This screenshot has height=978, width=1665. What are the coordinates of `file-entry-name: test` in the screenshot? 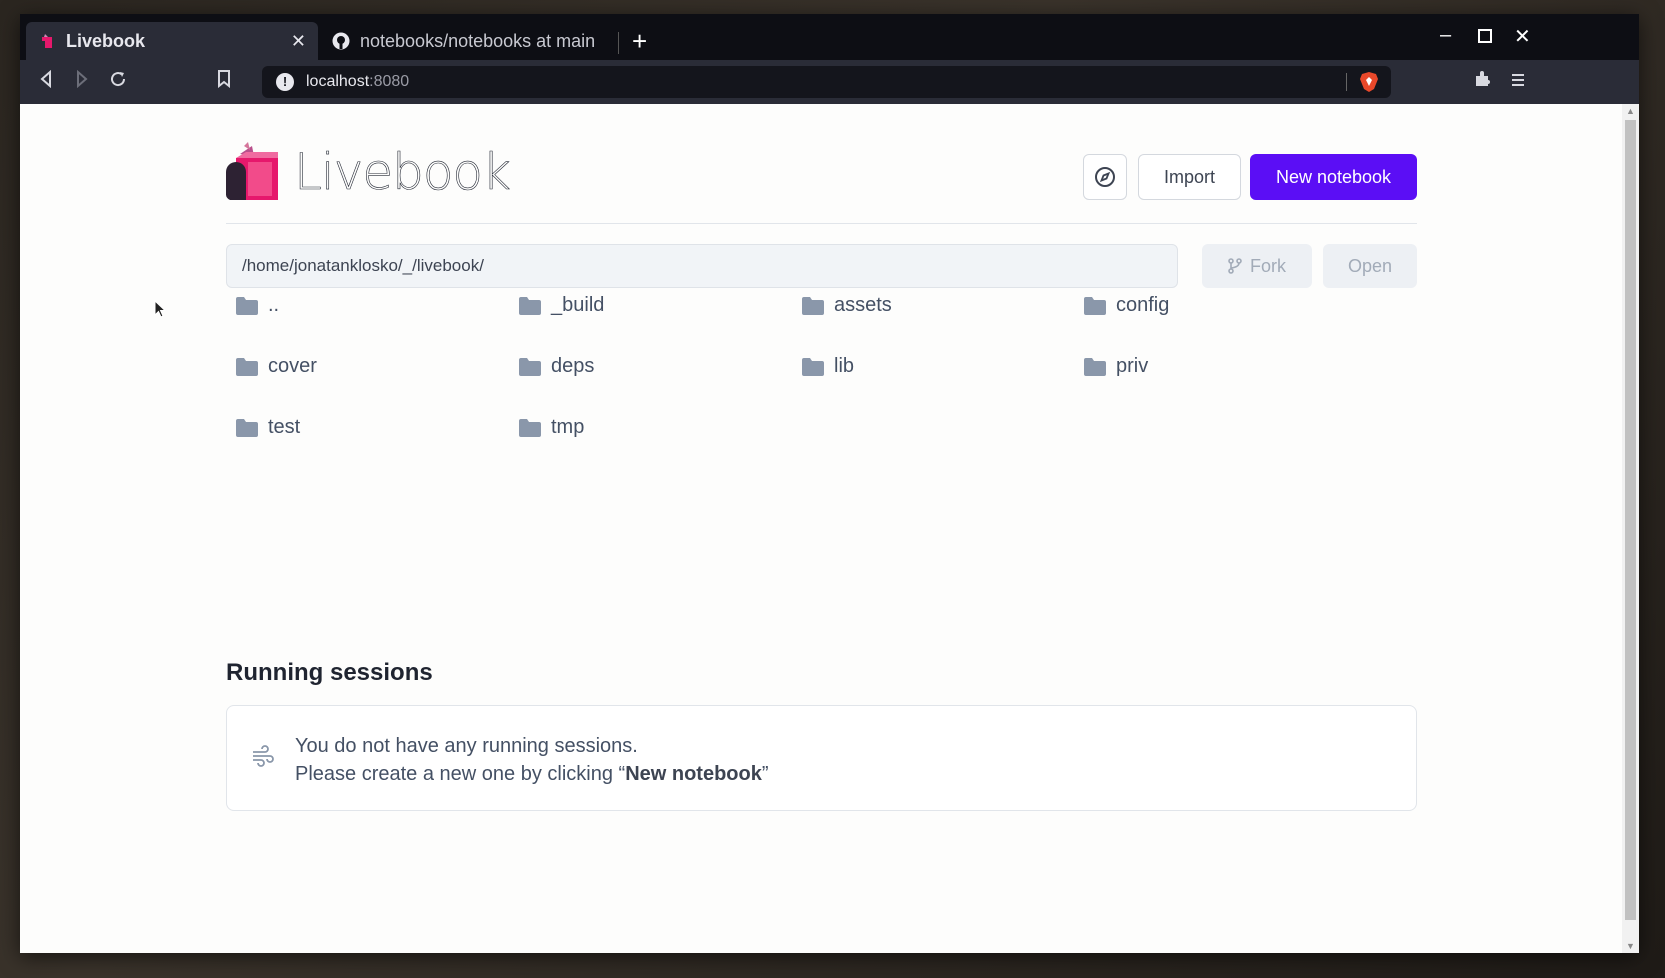 It's located at (284, 427).